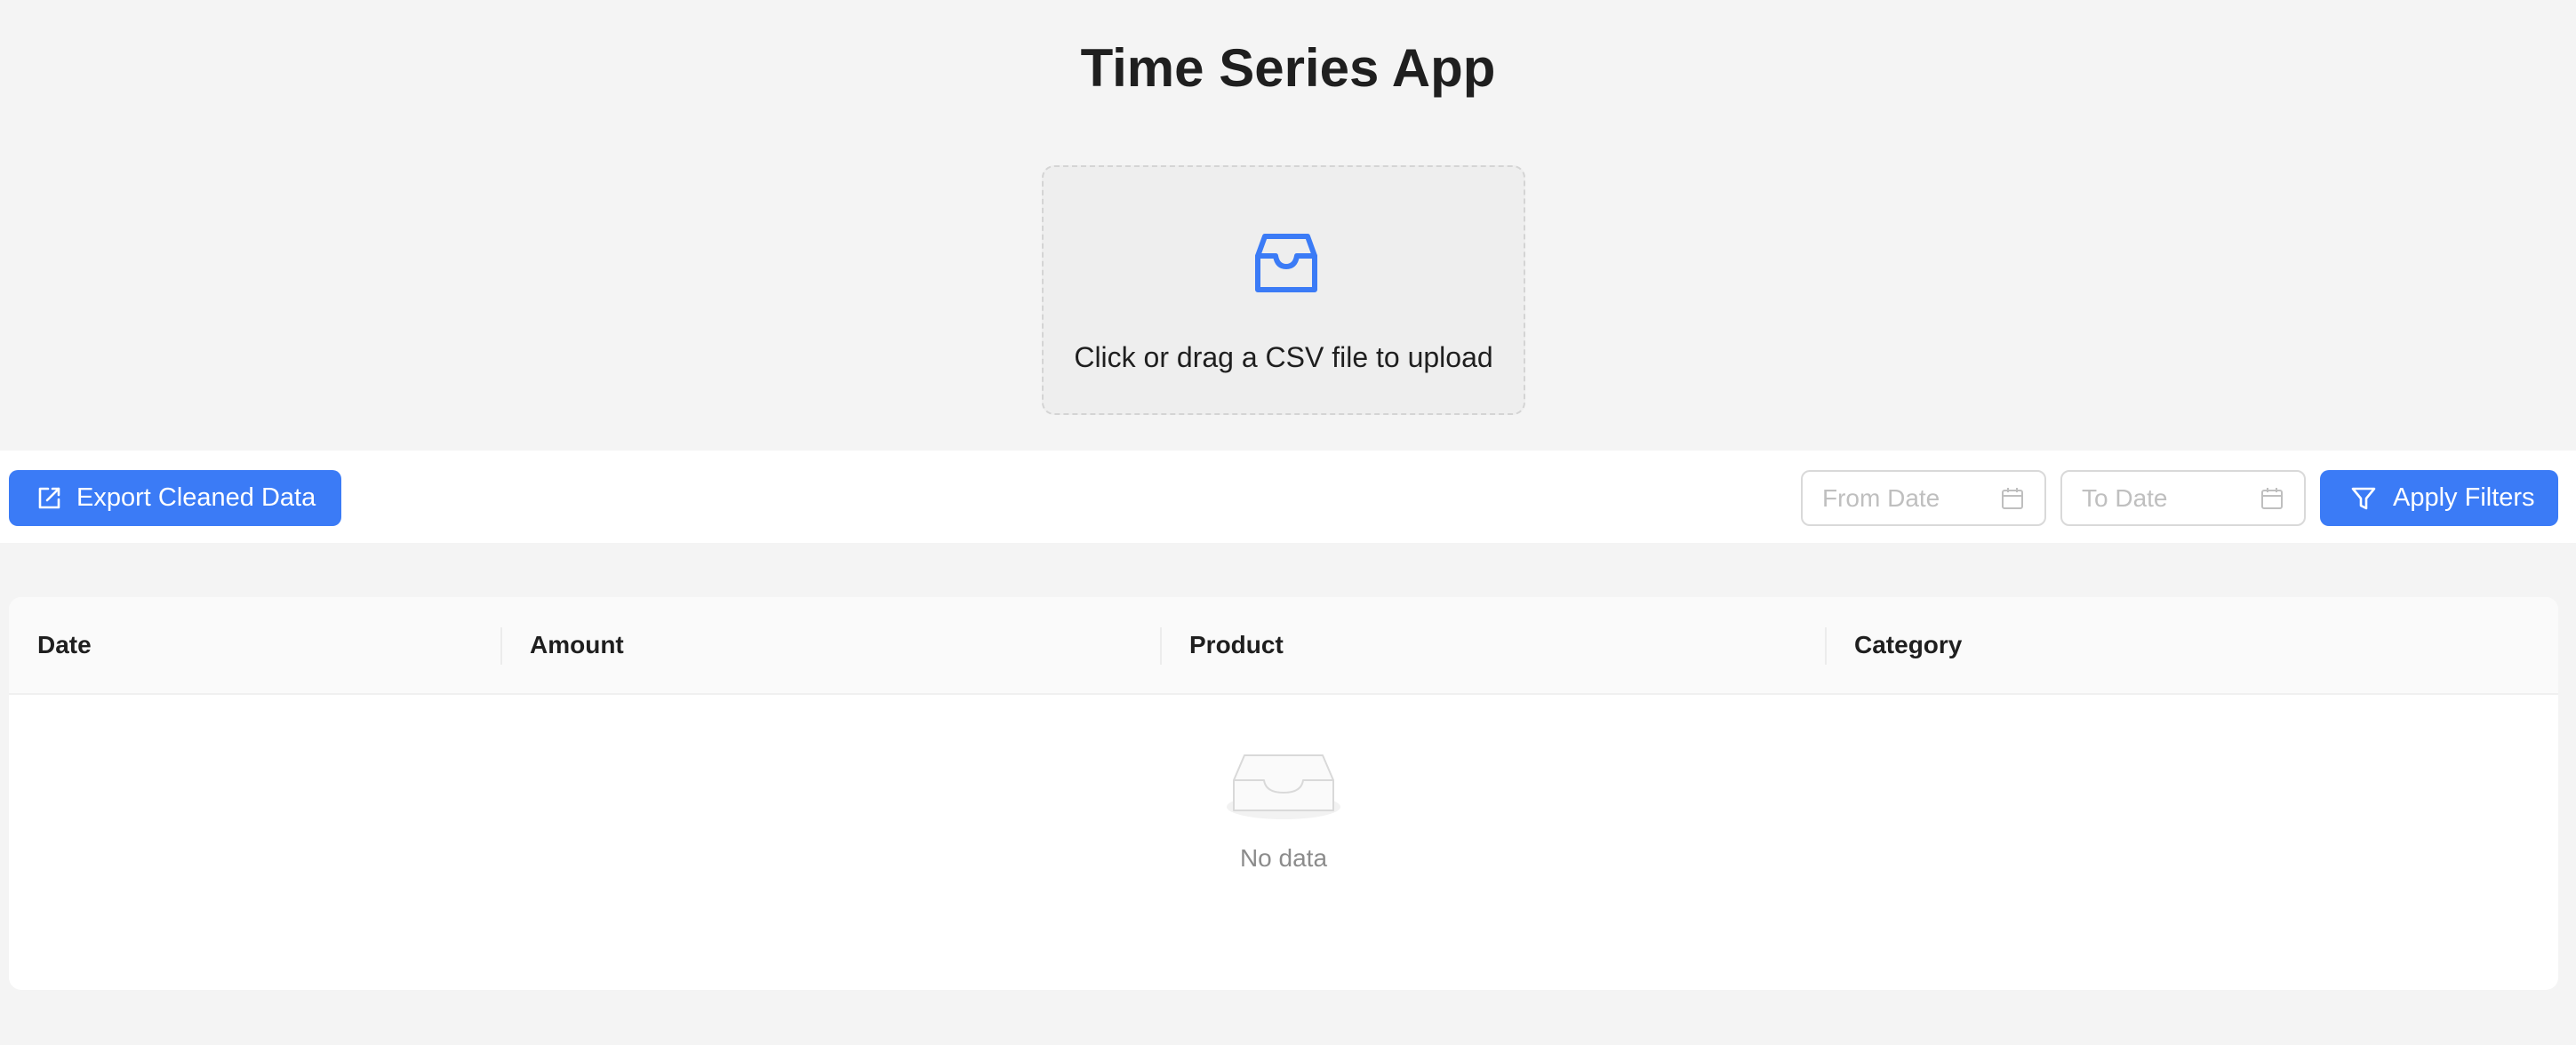 The width and height of the screenshot is (2576, 1045). I want to click on export-button-label: Export Cleaned Data, so click(196, 497).